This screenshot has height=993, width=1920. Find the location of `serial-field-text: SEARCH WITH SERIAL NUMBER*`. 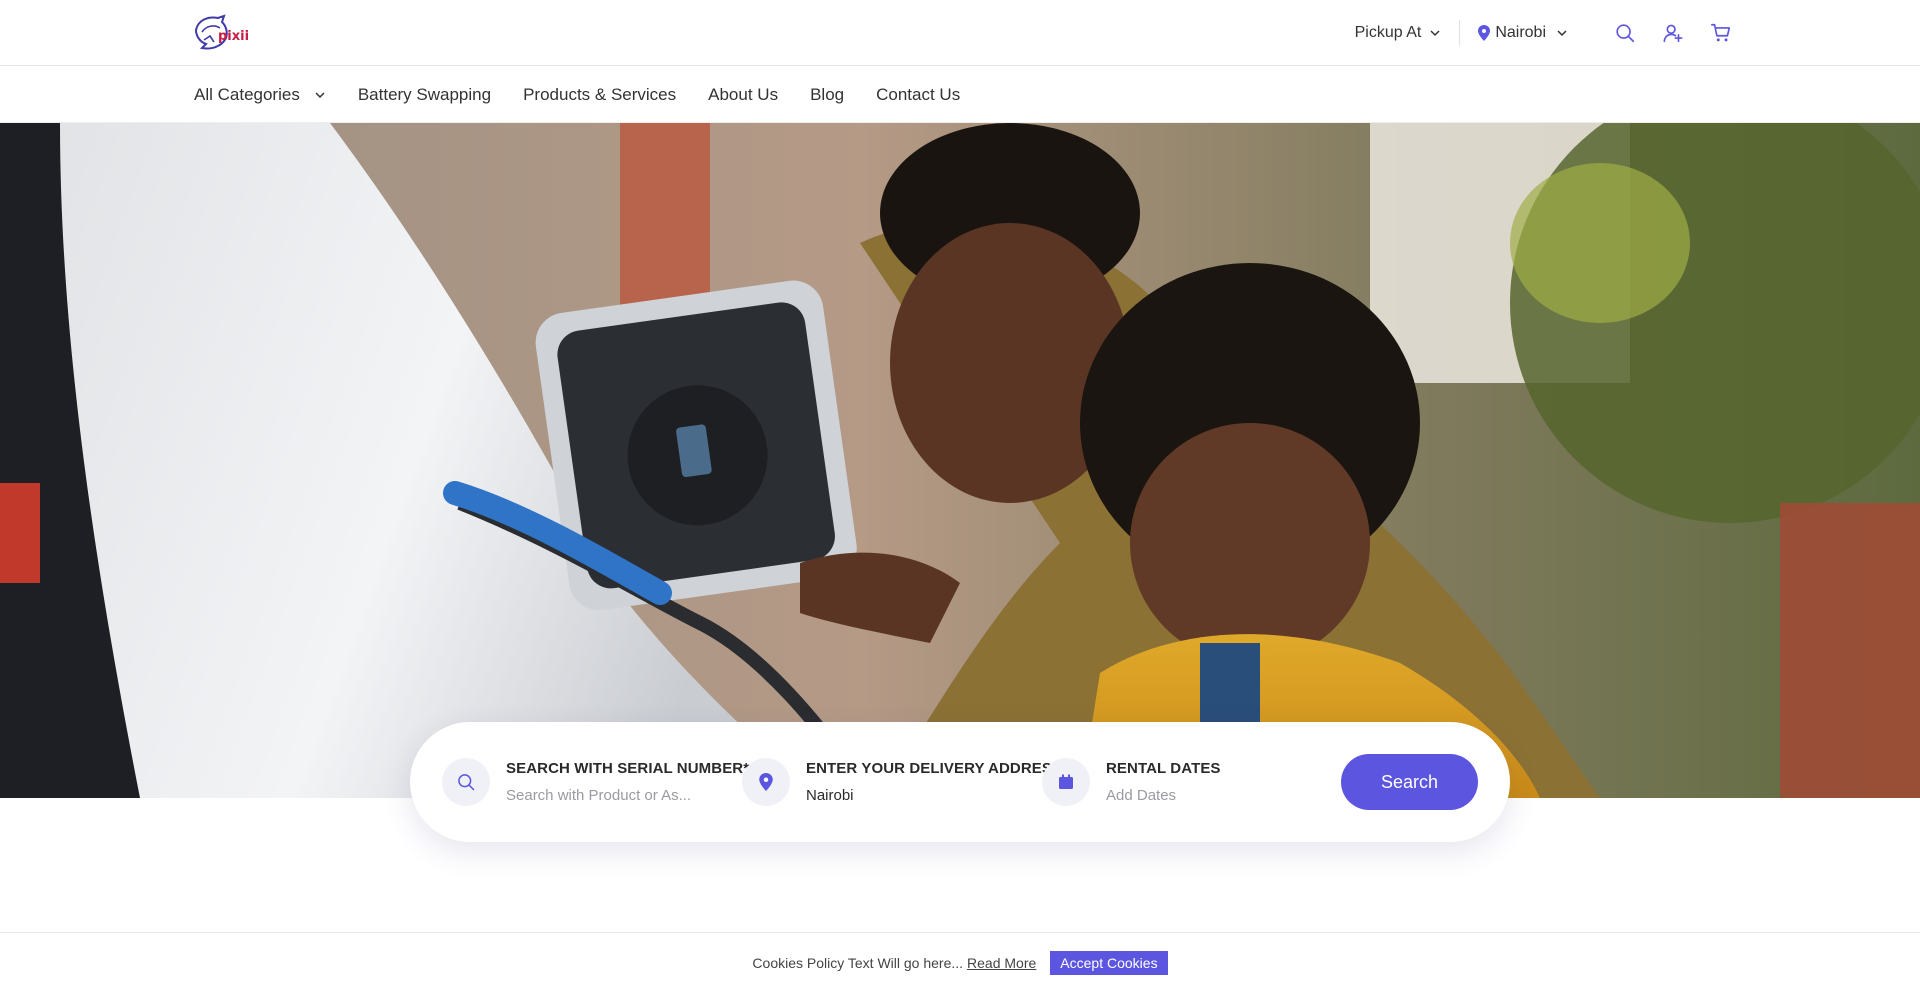

serial-field-text: SEARCH WITH SERIAL NUMBER* is located at coordinates (627, 782).